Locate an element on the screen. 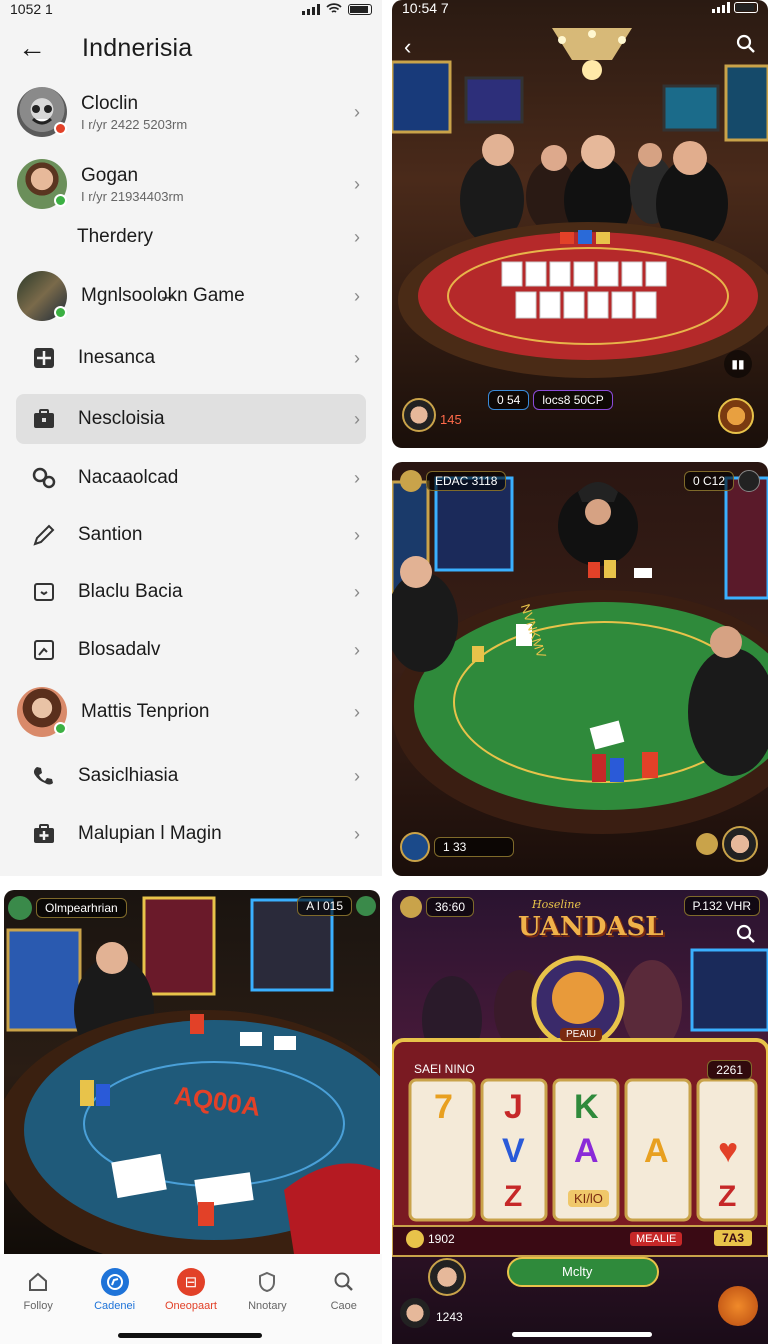 This screenshot has height=1344, width=768. list-item-inesanca: Inesanca › is located at coordinates (191, 358).